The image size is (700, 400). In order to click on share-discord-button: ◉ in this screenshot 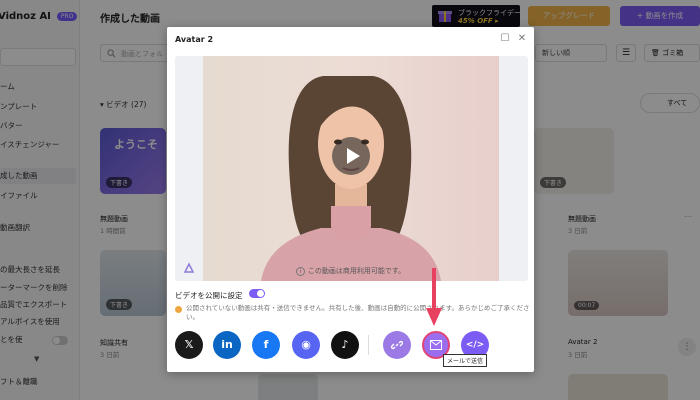, I will do `click(306, 345)`.